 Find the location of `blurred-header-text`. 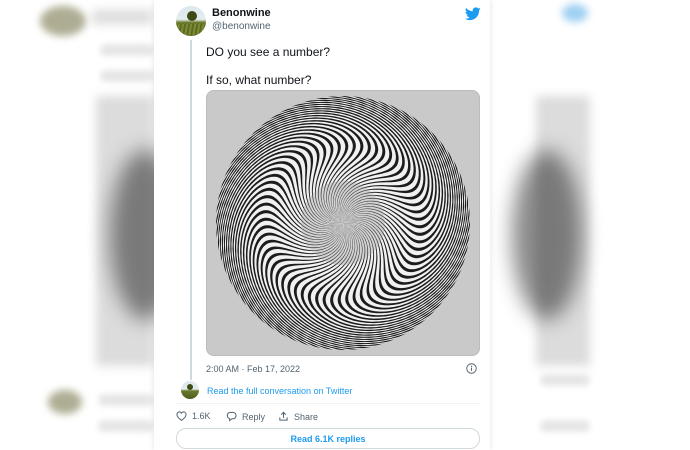

blurred-header-text is located at coordinates (122, 17).